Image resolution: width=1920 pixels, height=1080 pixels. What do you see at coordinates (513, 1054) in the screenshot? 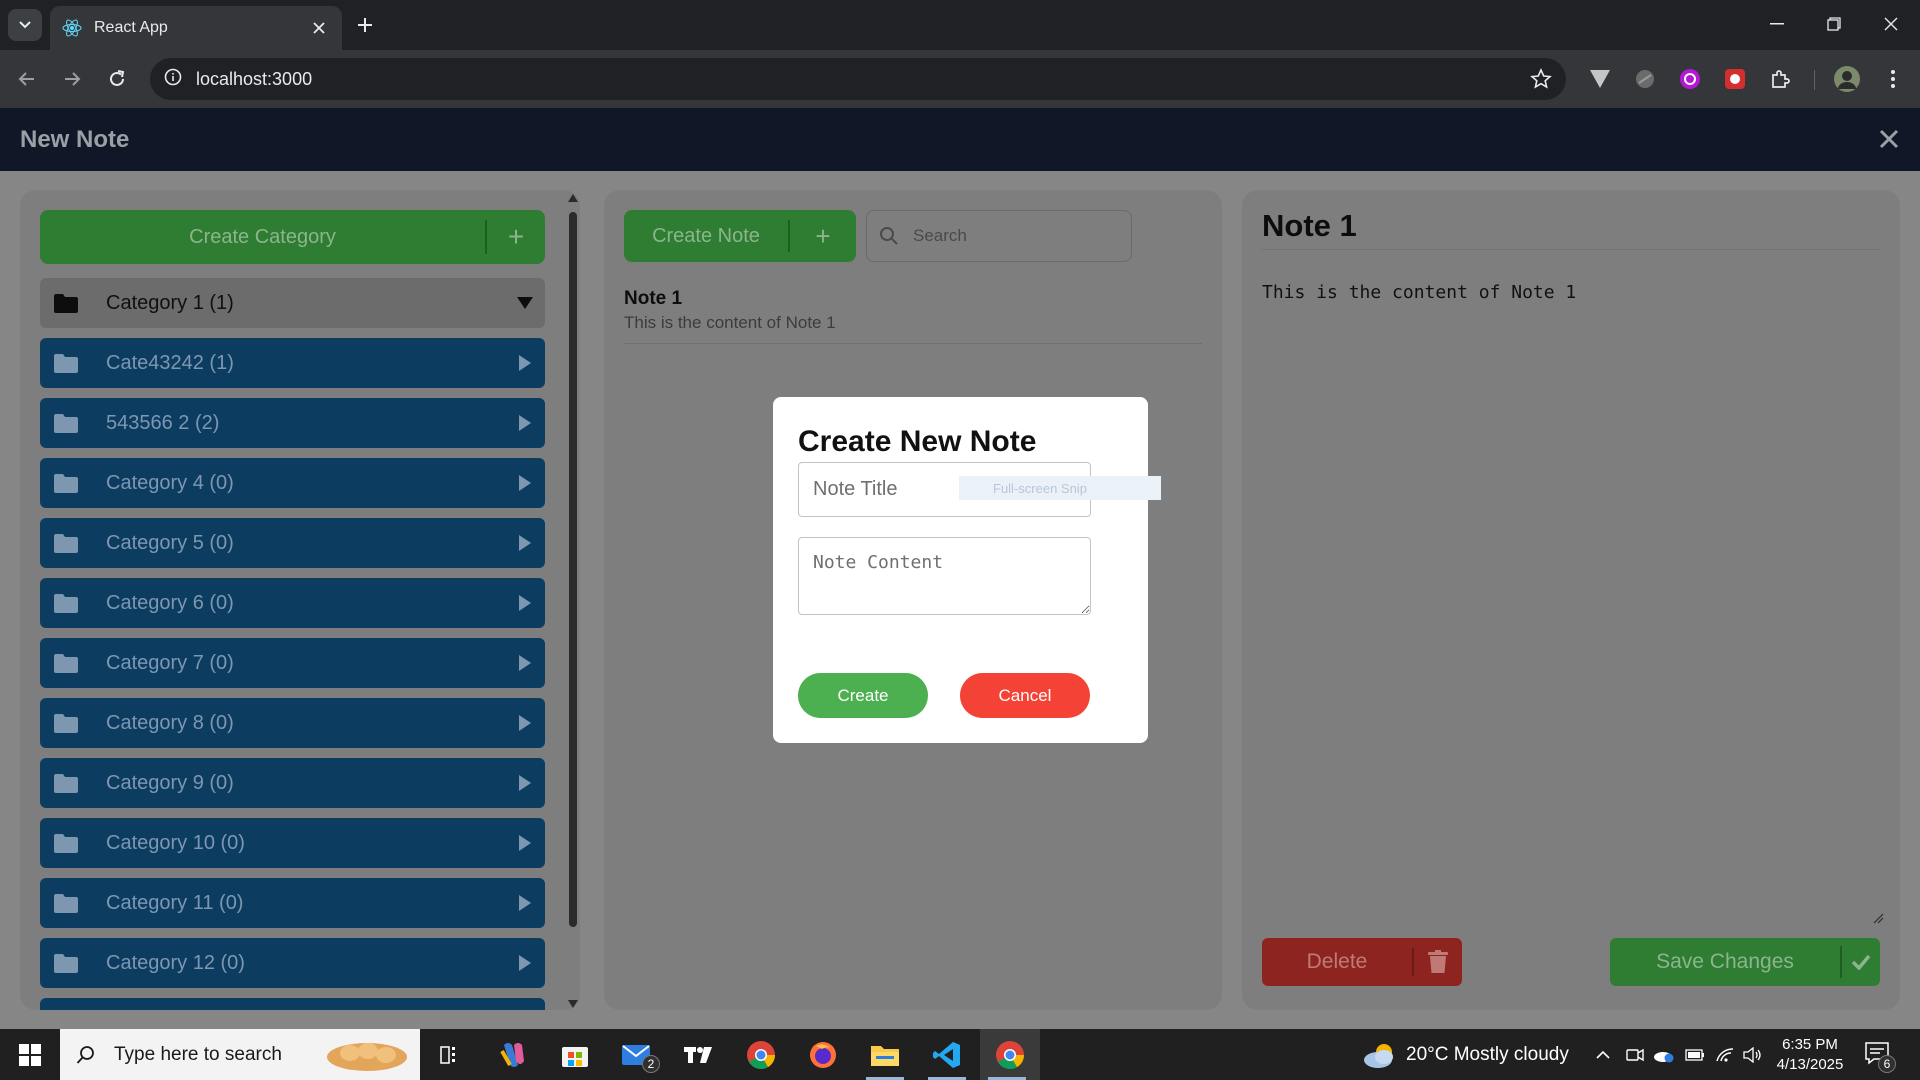
I see `copilot-icon` at bounding box center [513, 1054].